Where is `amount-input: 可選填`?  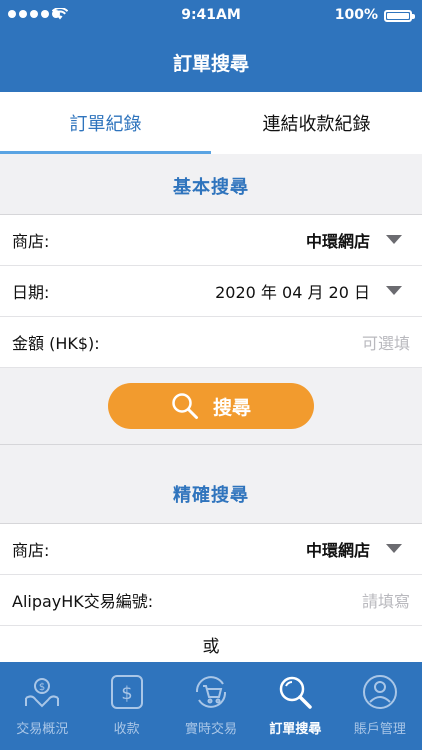 amount-input: 可選填 is located at coordinates (386, 342).